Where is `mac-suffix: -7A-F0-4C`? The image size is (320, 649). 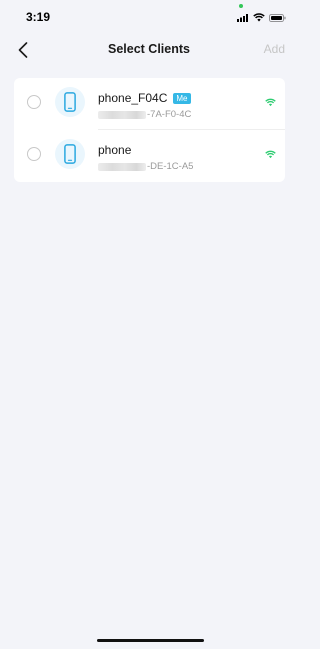 mac-suffix: -7A-F0-4C is located at coordinates (169, 114).